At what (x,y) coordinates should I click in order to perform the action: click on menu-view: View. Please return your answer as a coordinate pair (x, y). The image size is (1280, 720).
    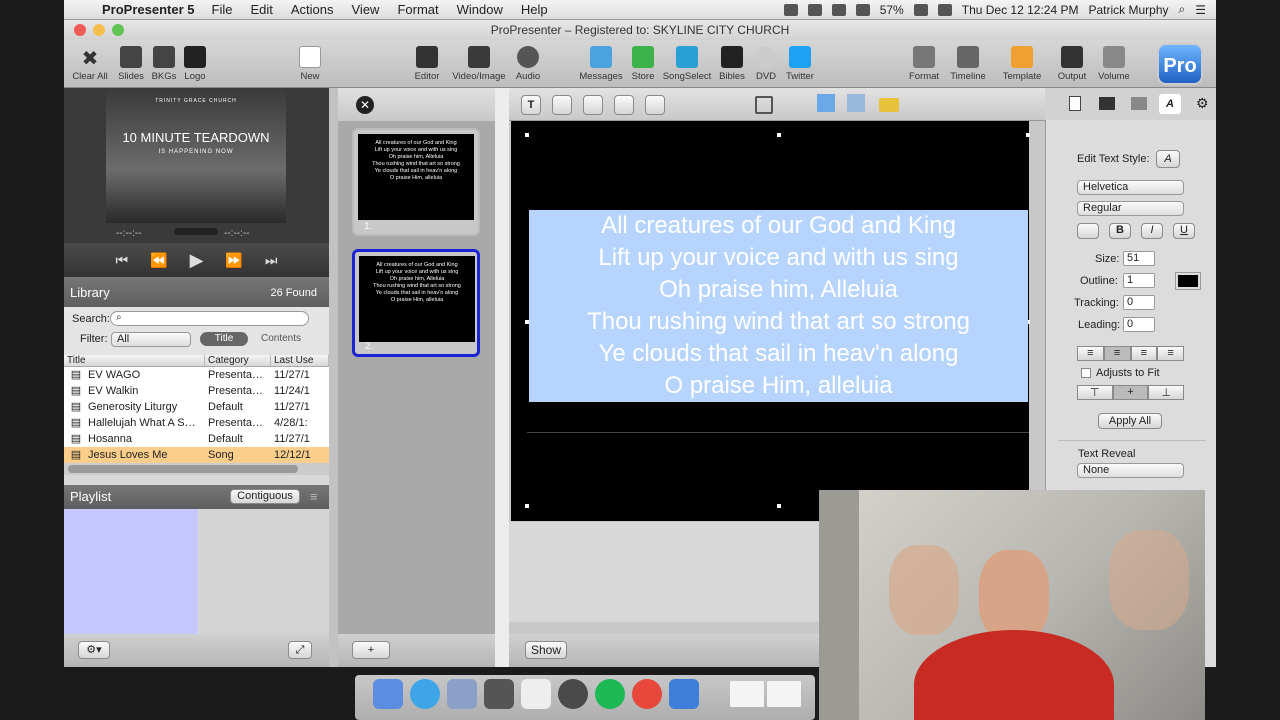
    Looking at the image, I should click on (366, 9).